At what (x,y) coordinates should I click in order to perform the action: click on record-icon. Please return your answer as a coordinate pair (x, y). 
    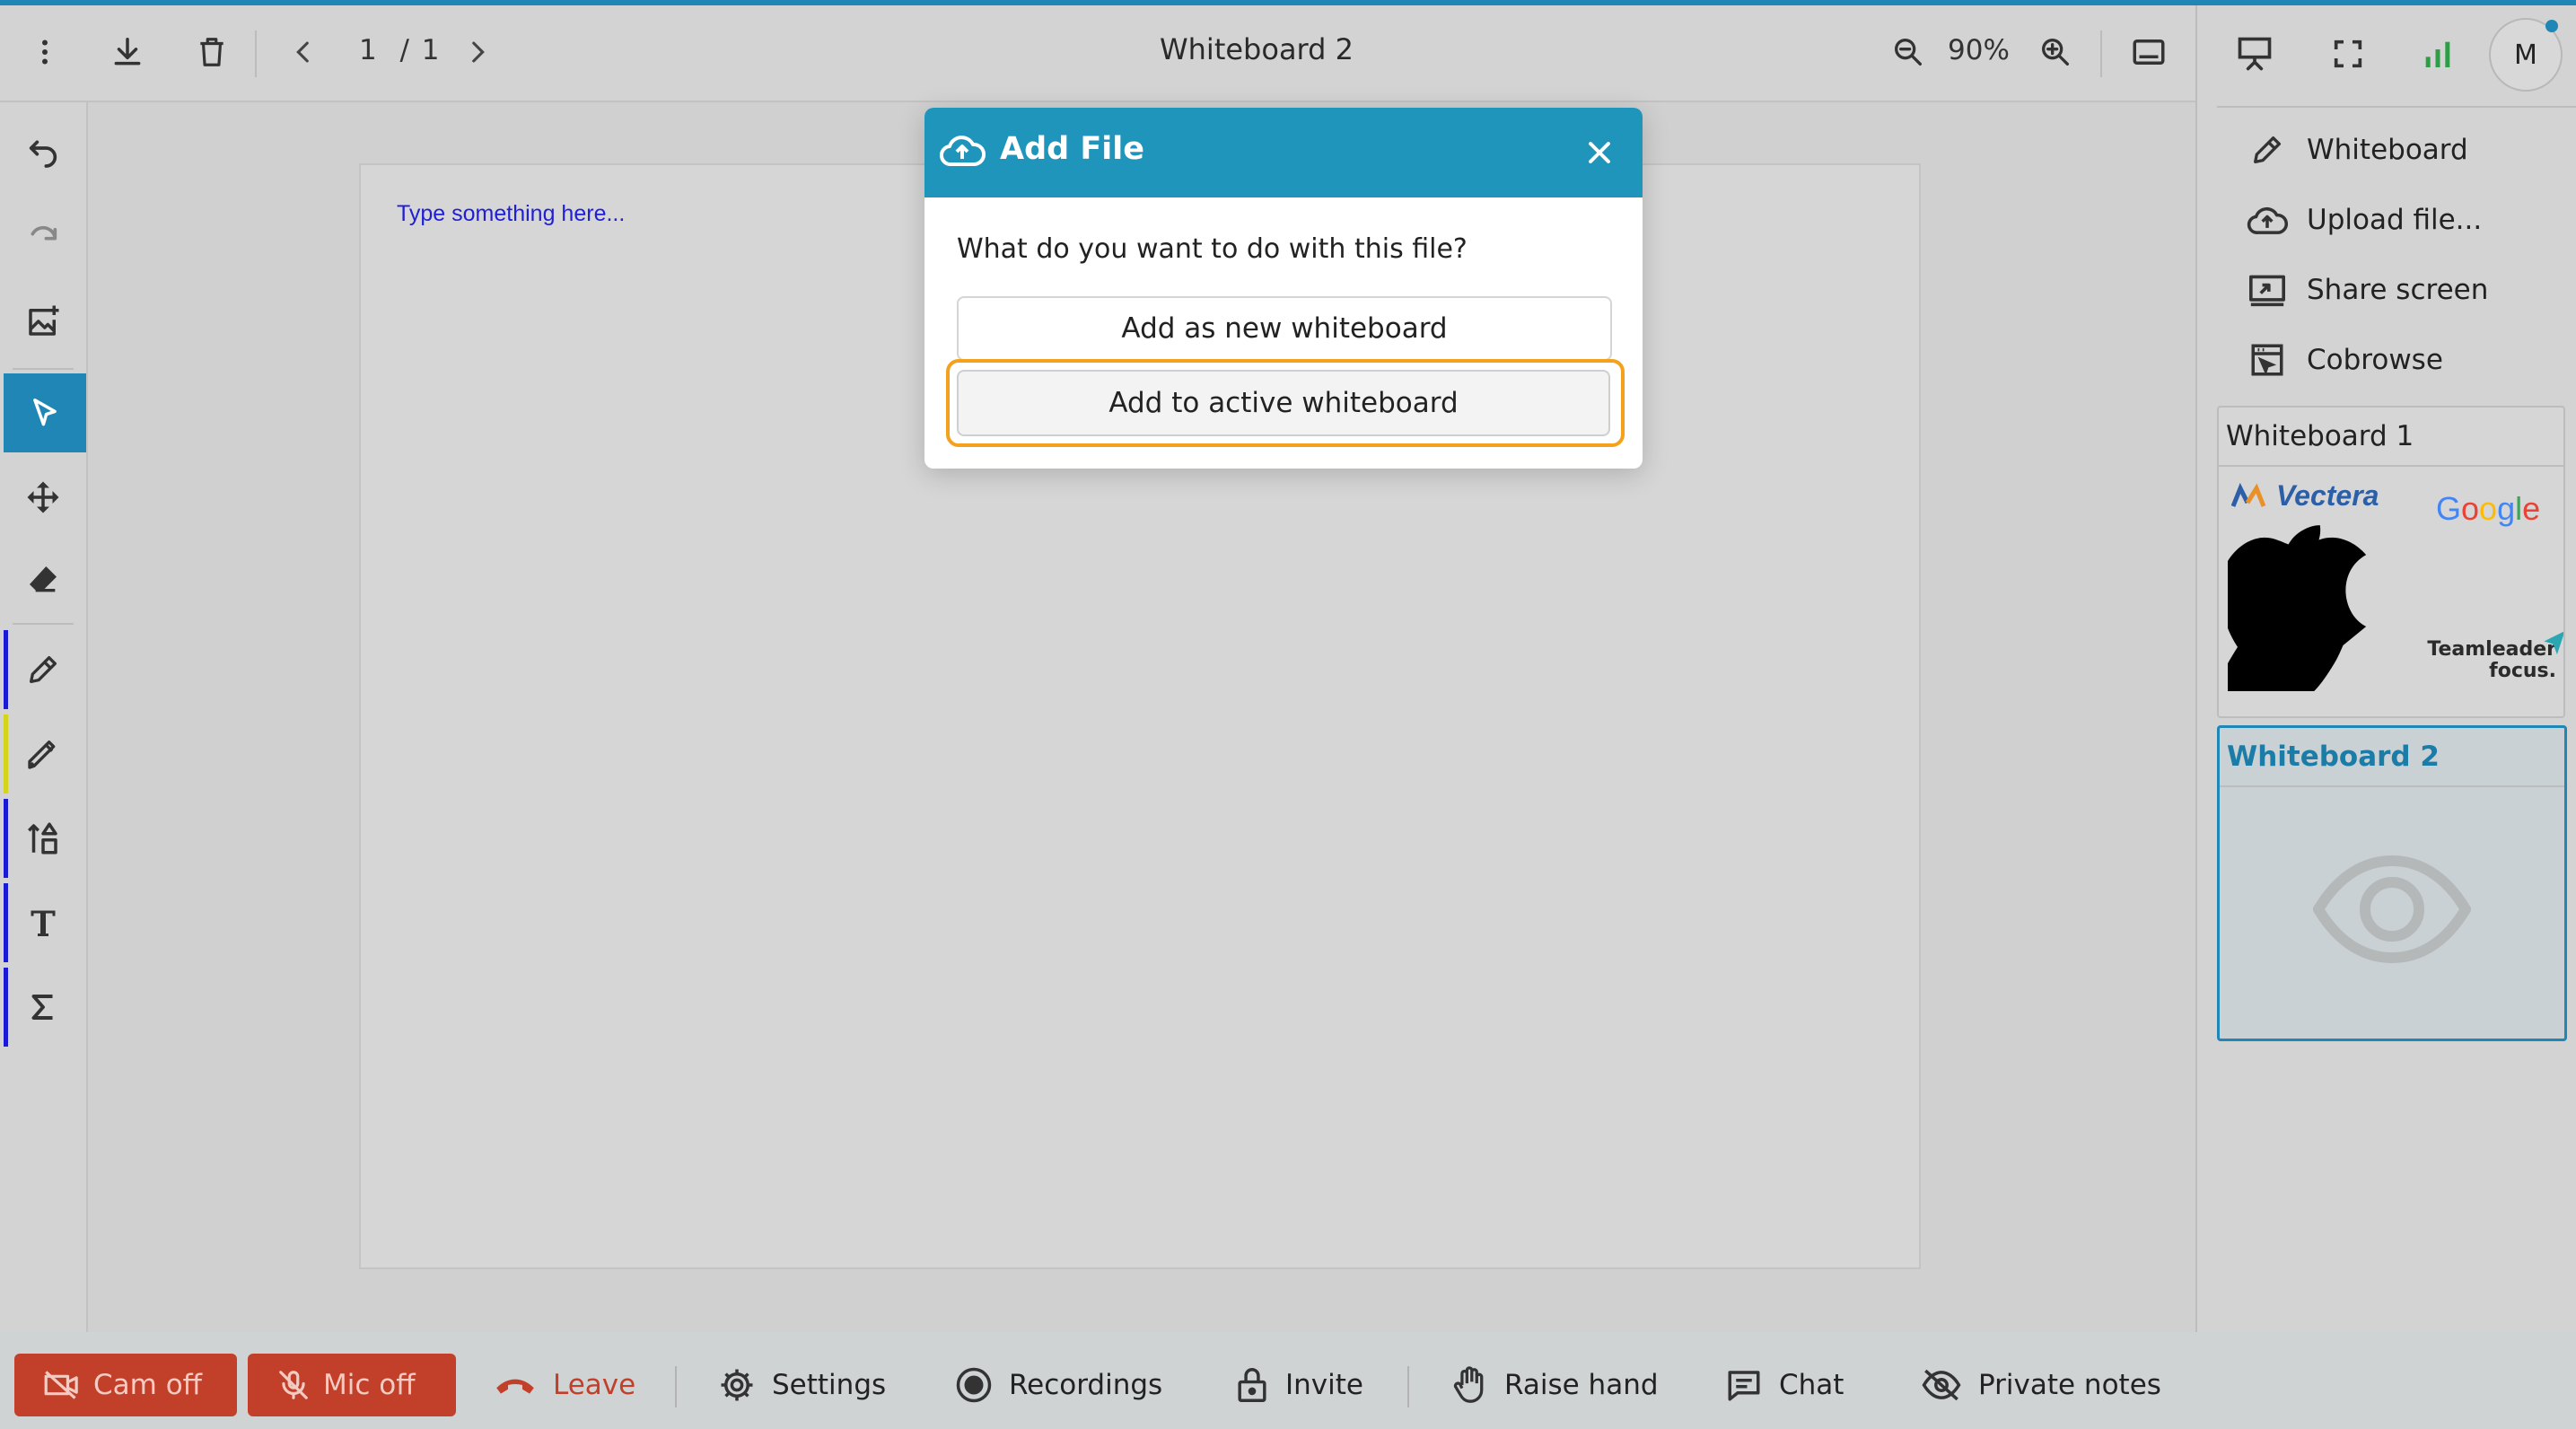
    Looking at the image, I should click on (974, 1385).